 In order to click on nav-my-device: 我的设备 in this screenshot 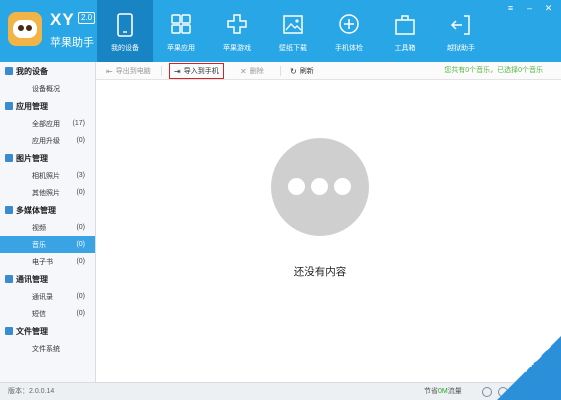, I will do `click(125, 31)`.